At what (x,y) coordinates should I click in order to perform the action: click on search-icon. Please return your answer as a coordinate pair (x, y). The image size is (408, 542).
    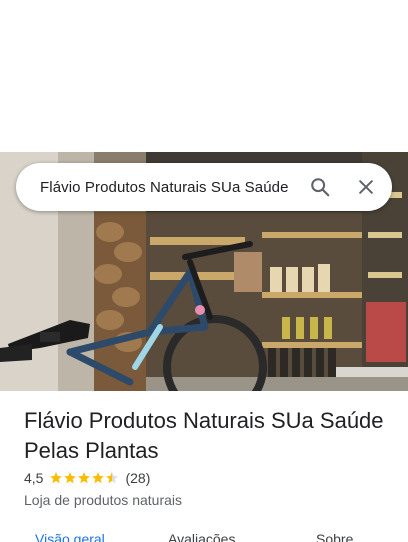
    Looking at the image, I should click on (320, 187).